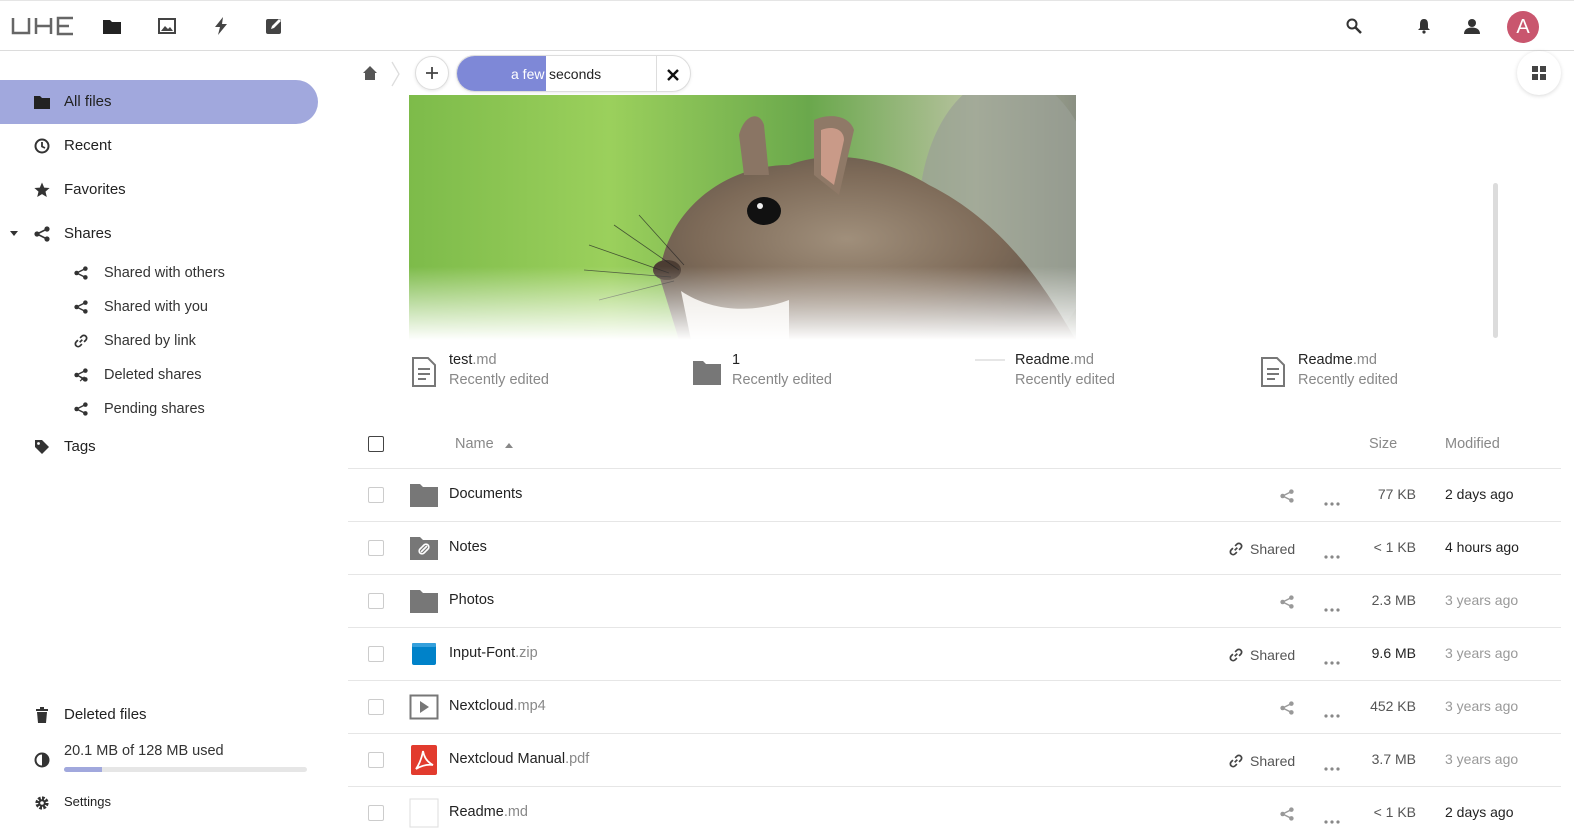 The width and height of the screenshot is (1574, 830). Describe the element at coordinates (44, 26) in the screenshot. I see `app-logo` at that location.